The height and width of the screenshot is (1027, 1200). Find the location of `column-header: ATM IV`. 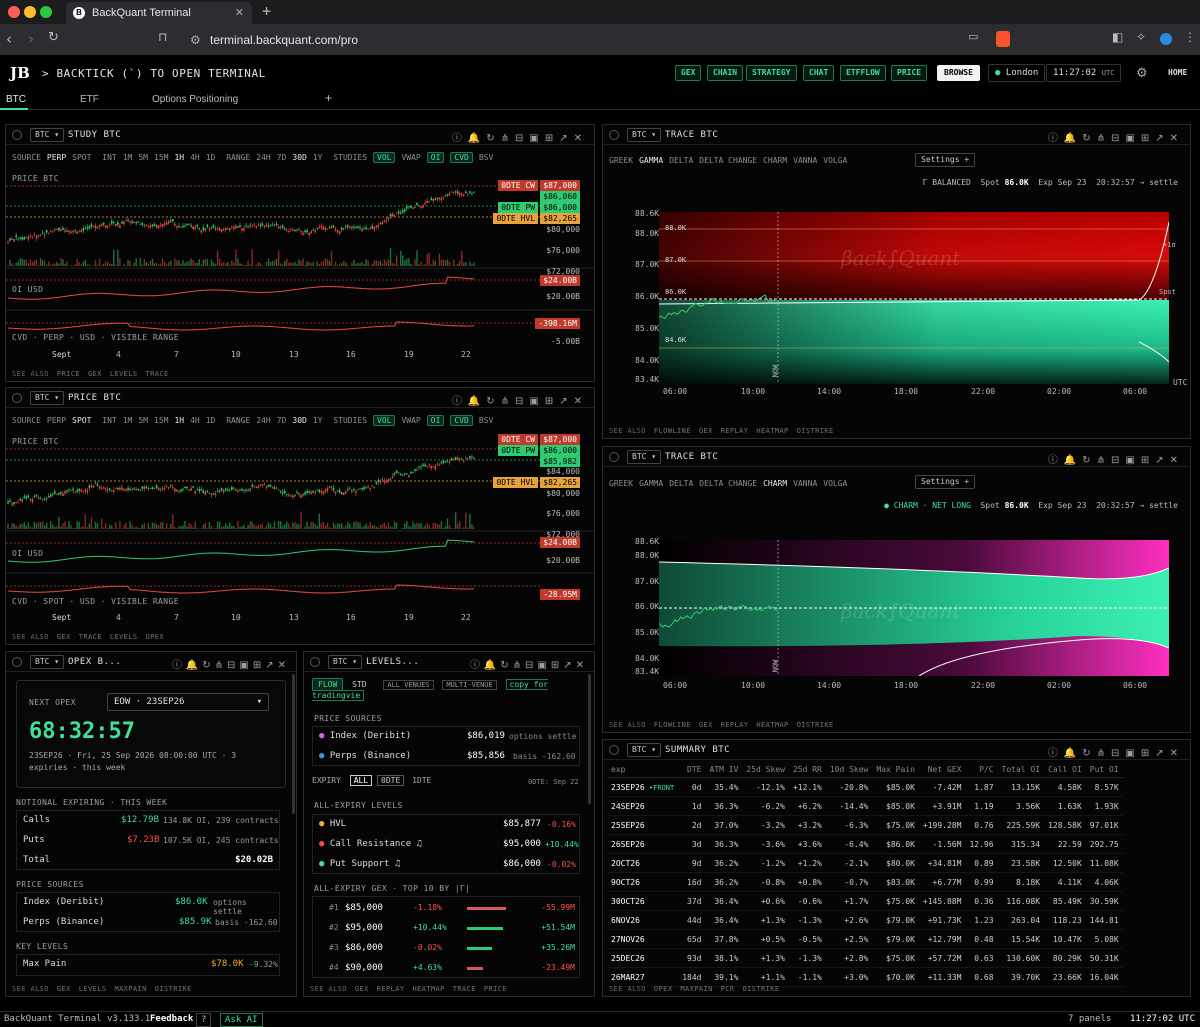

column-header: ATM IV is located at coordinates (724, 770).